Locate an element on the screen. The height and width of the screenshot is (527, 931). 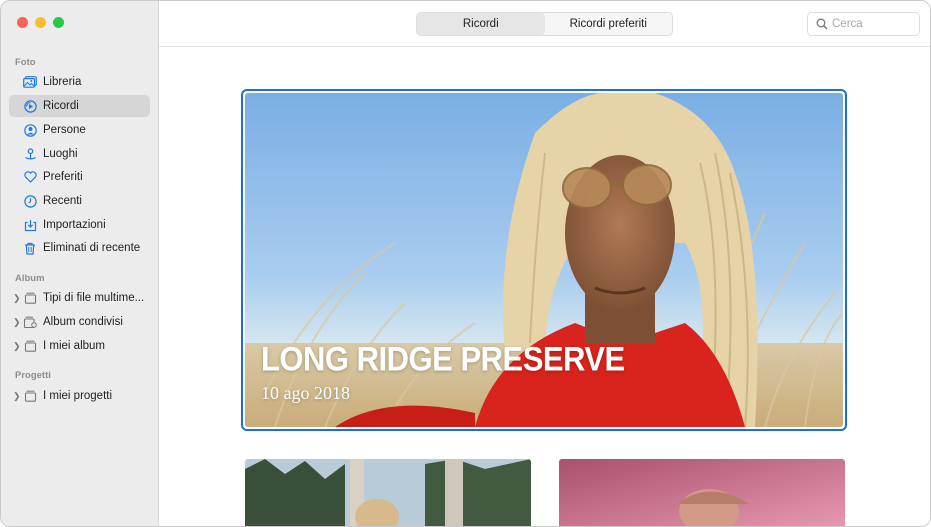
sidebar-item-ricordi: Ricordi is located at coordinates (79, 106).